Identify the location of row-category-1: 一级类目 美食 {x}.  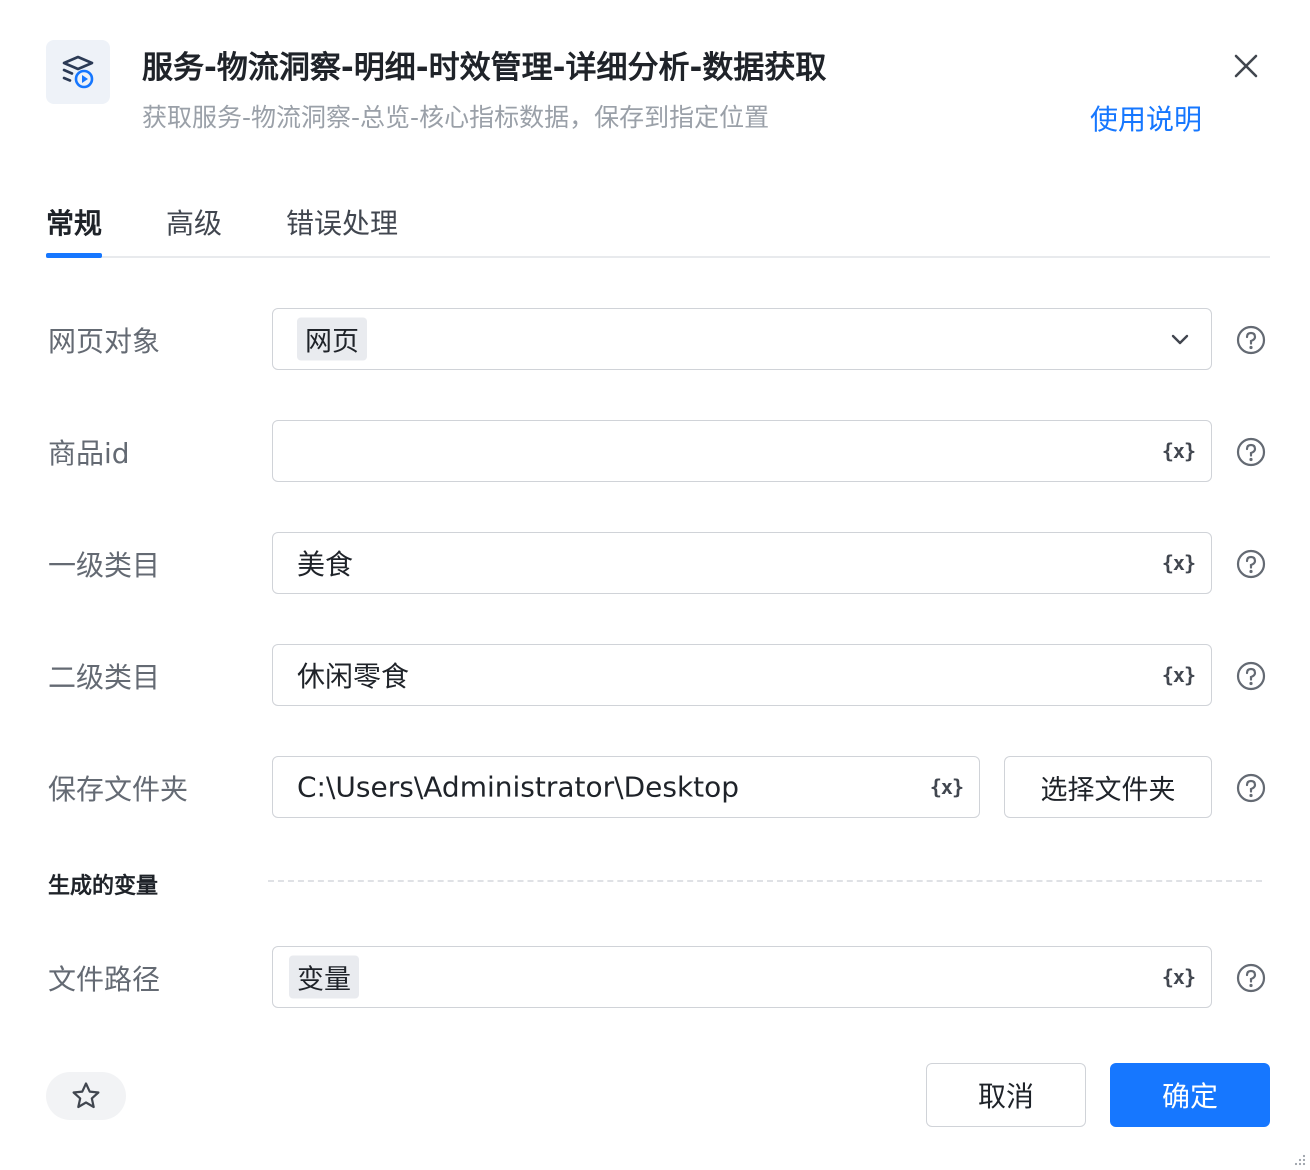
(658, 564).